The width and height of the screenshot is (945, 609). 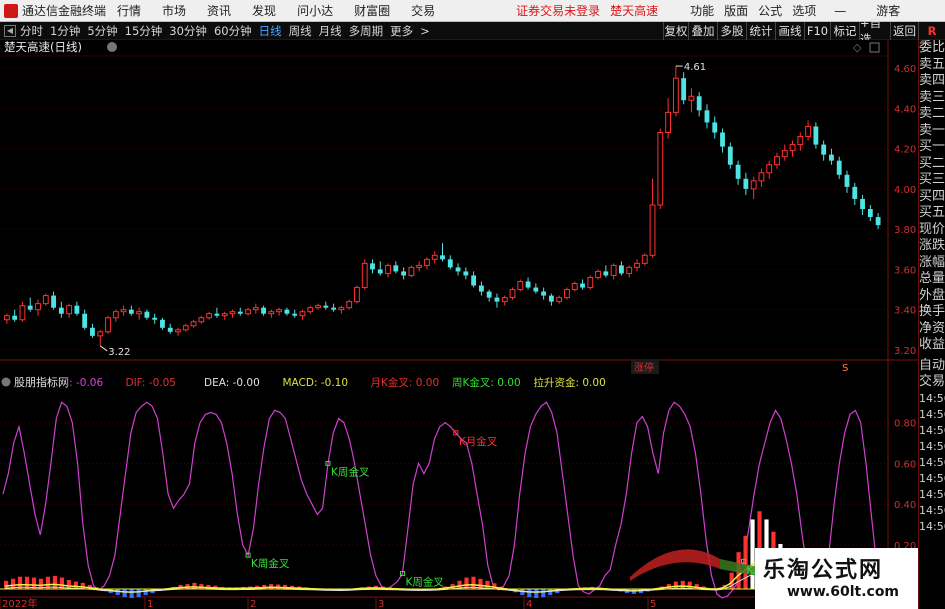 I want to click on tab-intraday: 分时, so click(x=31, y=31).